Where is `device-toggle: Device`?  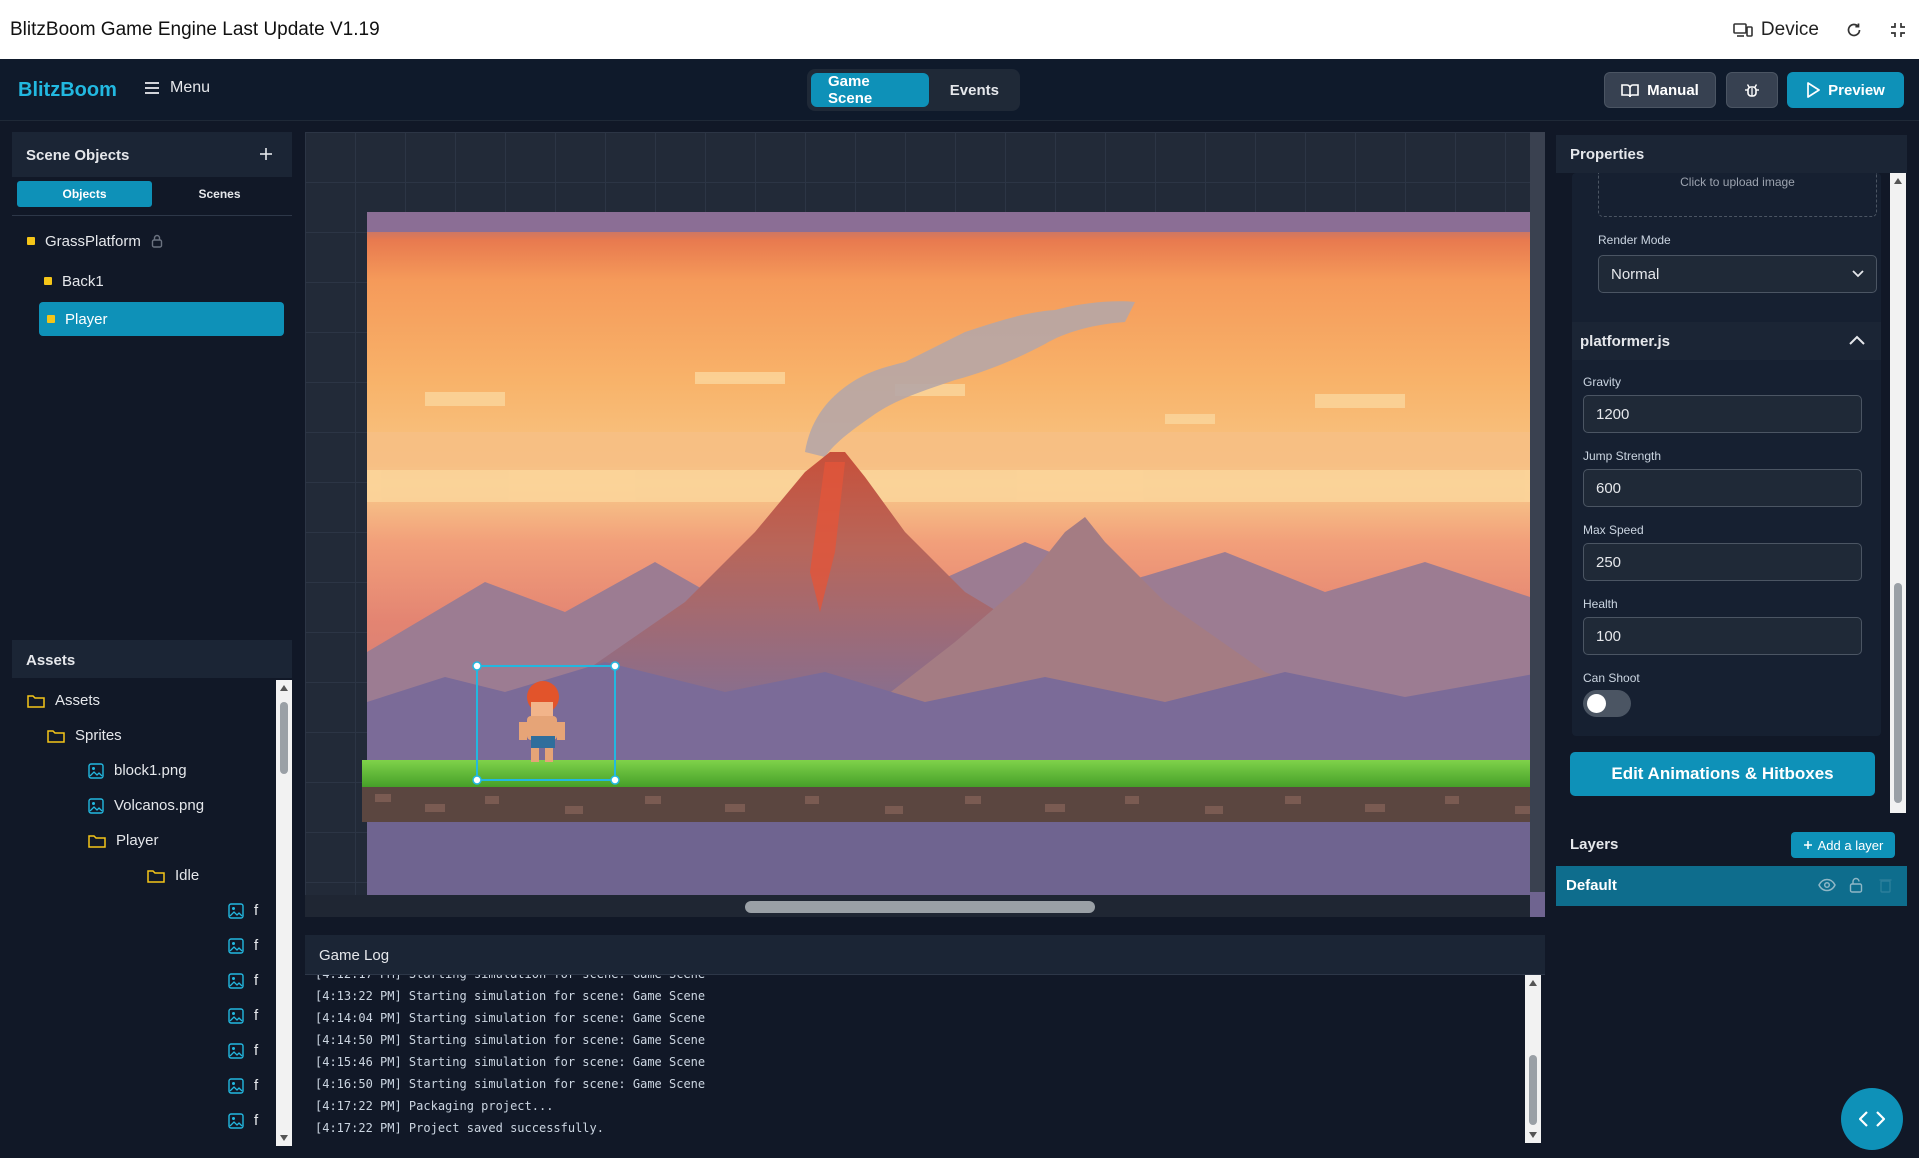
device-toggle: Device is located at coordinates (1776, 30).